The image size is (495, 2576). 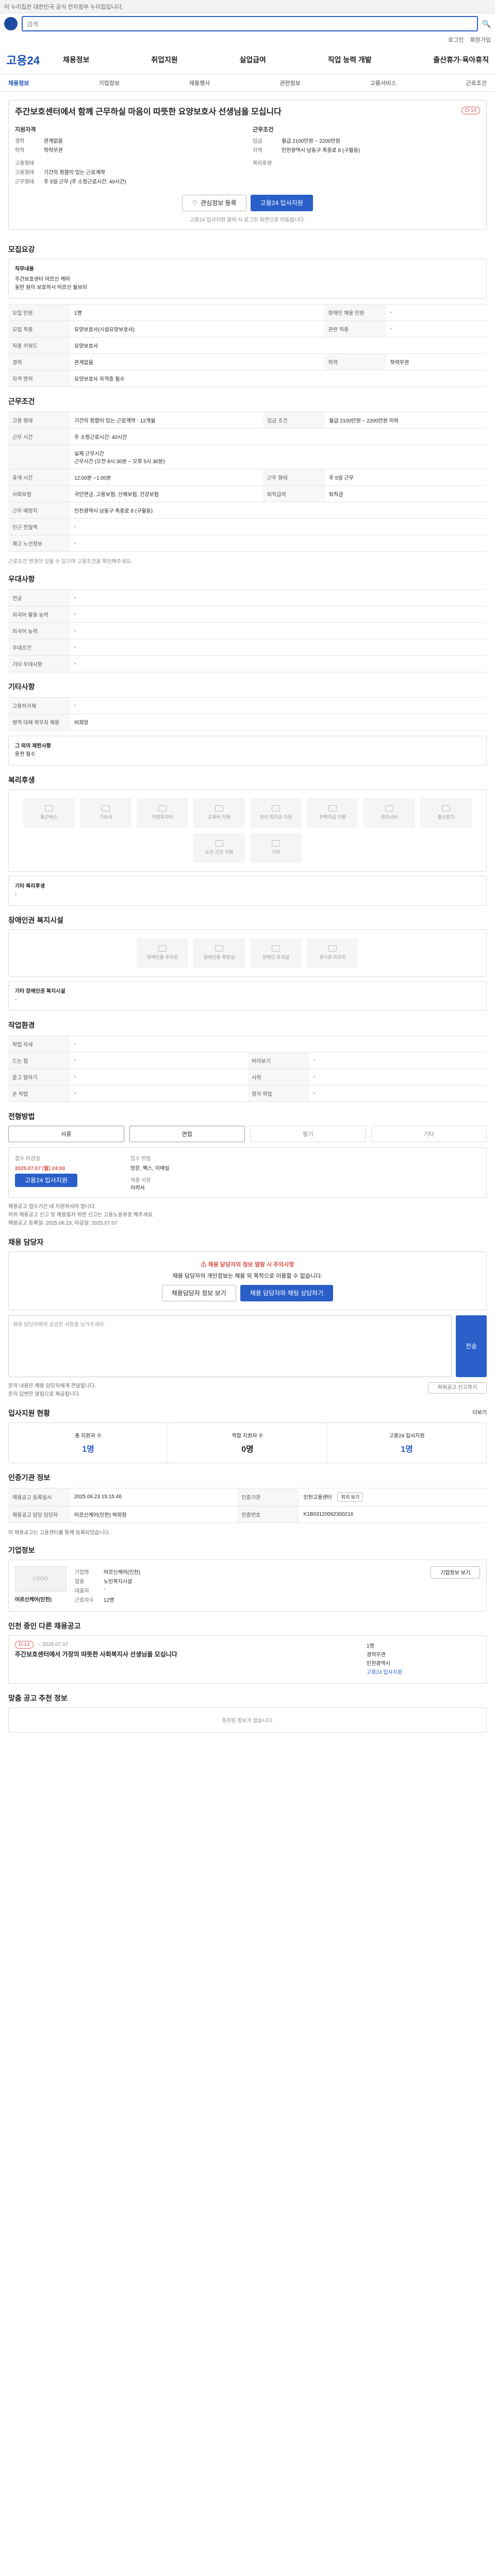 I want to click on chat-contact-button: 채용 담당자와 채팅 상담하기, so click(x=287, y=1292).